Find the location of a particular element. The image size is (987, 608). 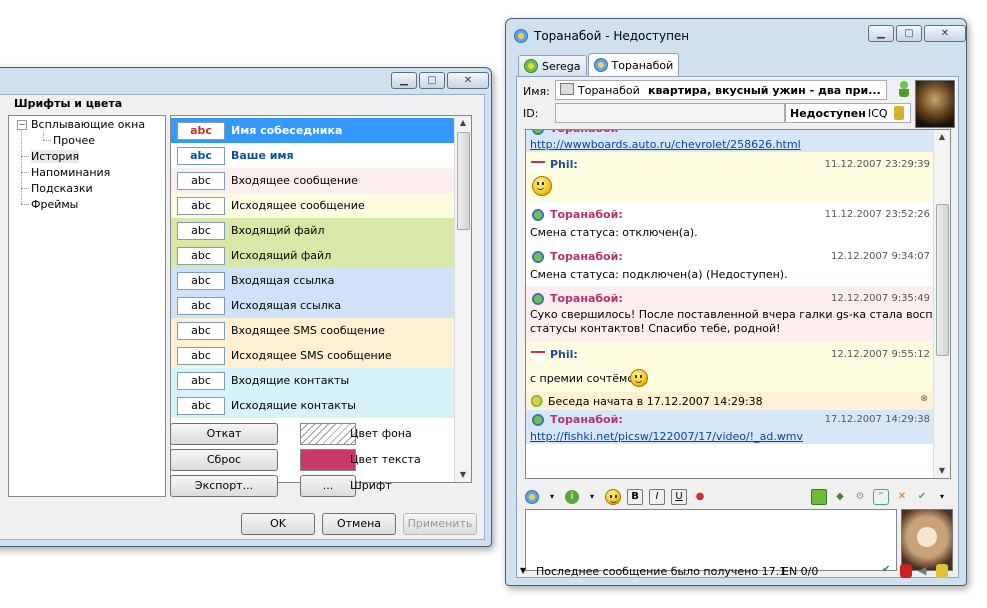

underline-icon: U is located at coordinates (679, 497).